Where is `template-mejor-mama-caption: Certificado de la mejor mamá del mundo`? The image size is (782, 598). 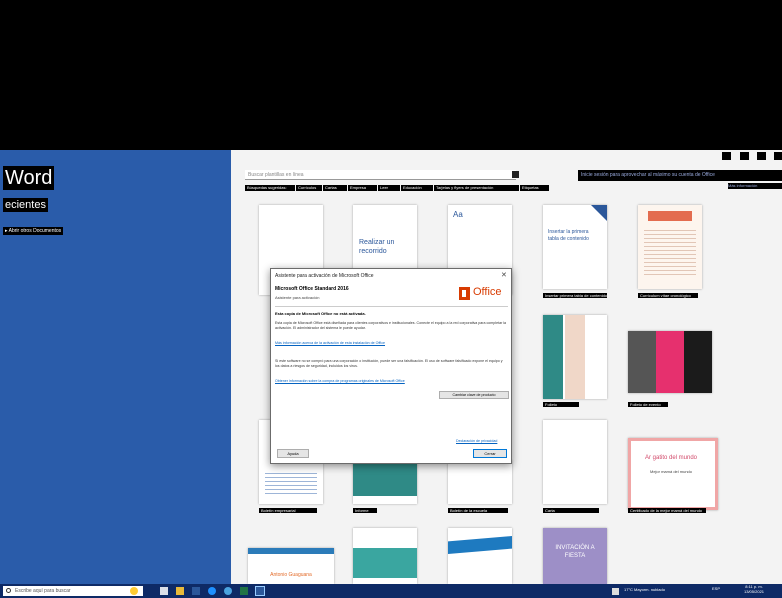
template-mejor-mama-caption: Certificado de la mejor mamá del mundo is located at coordinates (667, 510).